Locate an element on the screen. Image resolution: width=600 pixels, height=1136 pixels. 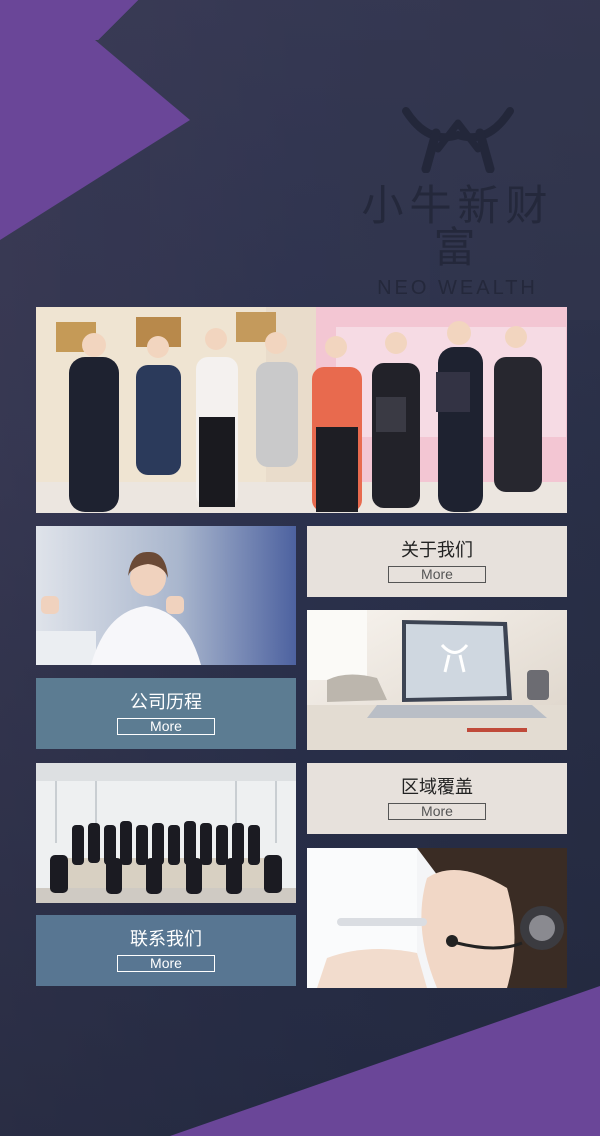
contact-us-card: 联系我们 More is located at coordinates (166, 950).